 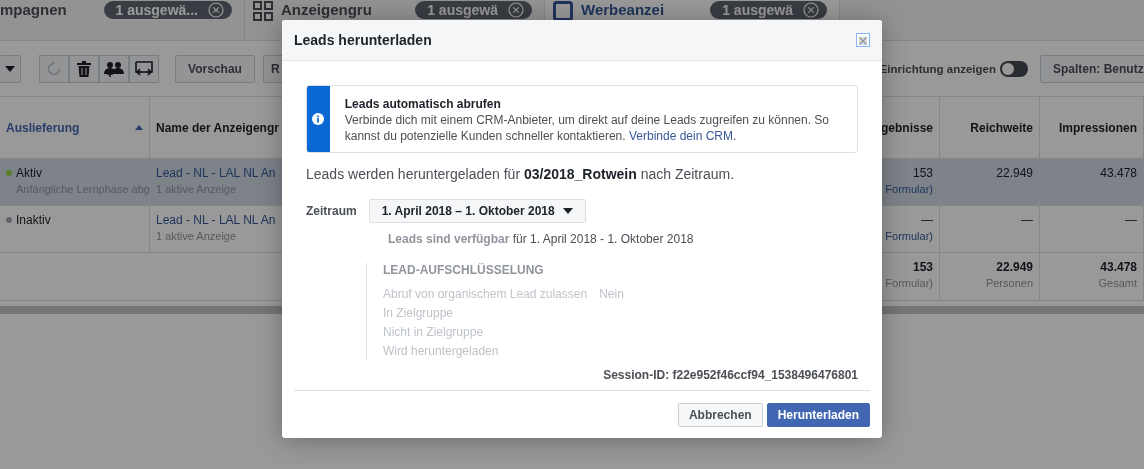 What do you see at coordinates (1014, 173) in the screenshot?
I see `reach-value: 22.949` at bounding box center [1014, 173].